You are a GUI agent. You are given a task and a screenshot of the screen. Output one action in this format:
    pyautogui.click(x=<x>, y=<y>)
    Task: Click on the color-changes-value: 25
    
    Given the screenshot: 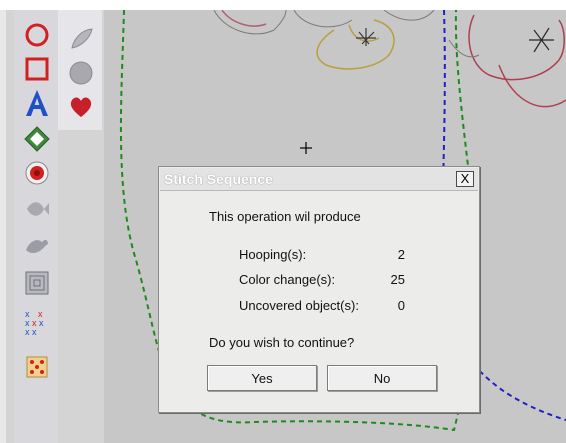 What is the action you would take?
    pyautogui.click(x=397, y=279)
    